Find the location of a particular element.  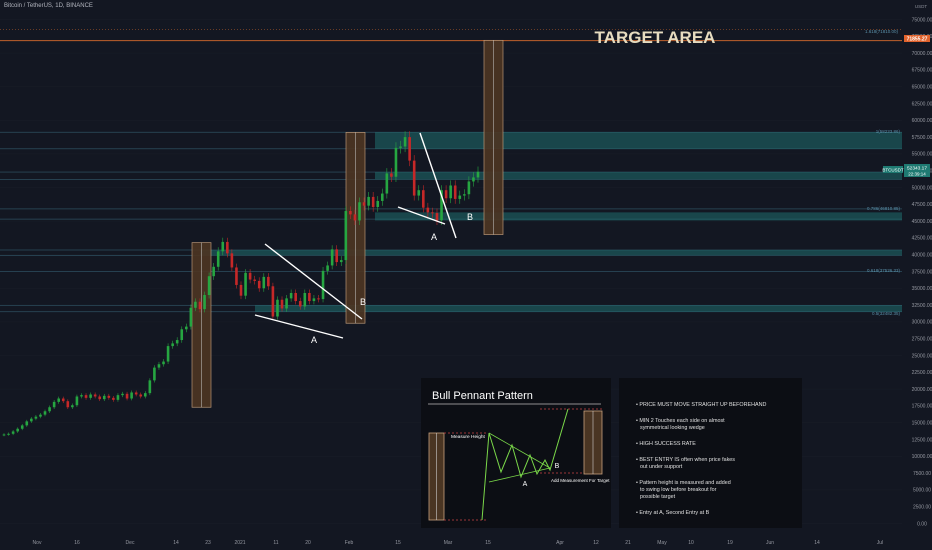

price-tick-label: 60000.00 is located at coordinates (922, 121).